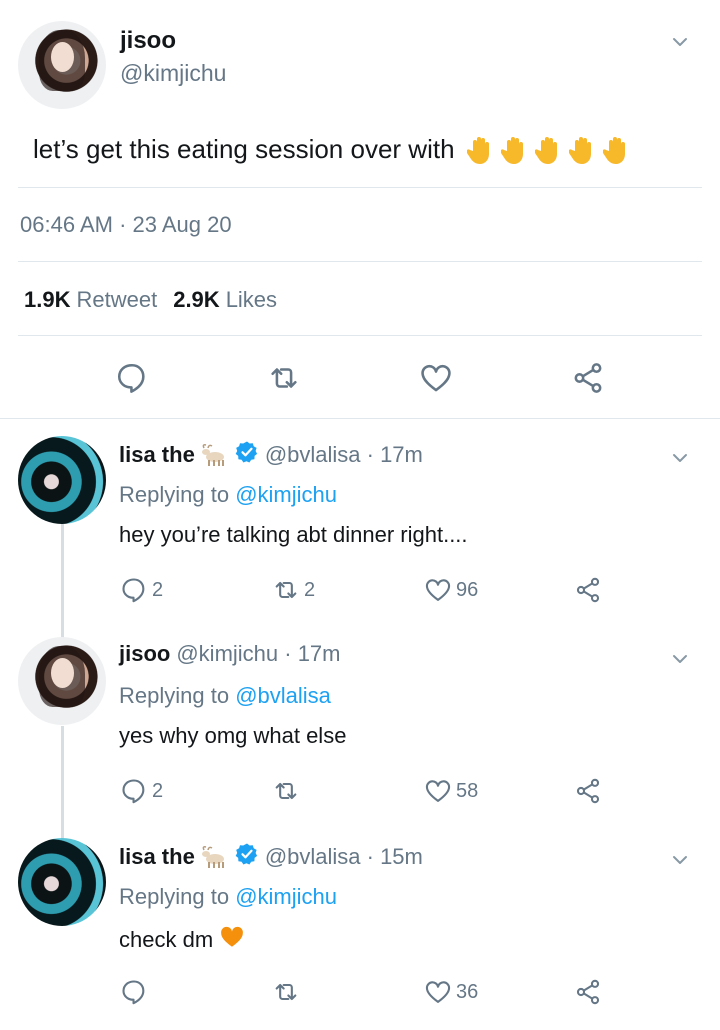 This screenshot has width=720, height=1030. I want to click on reply-text-row: check dm, so click(182, 940).